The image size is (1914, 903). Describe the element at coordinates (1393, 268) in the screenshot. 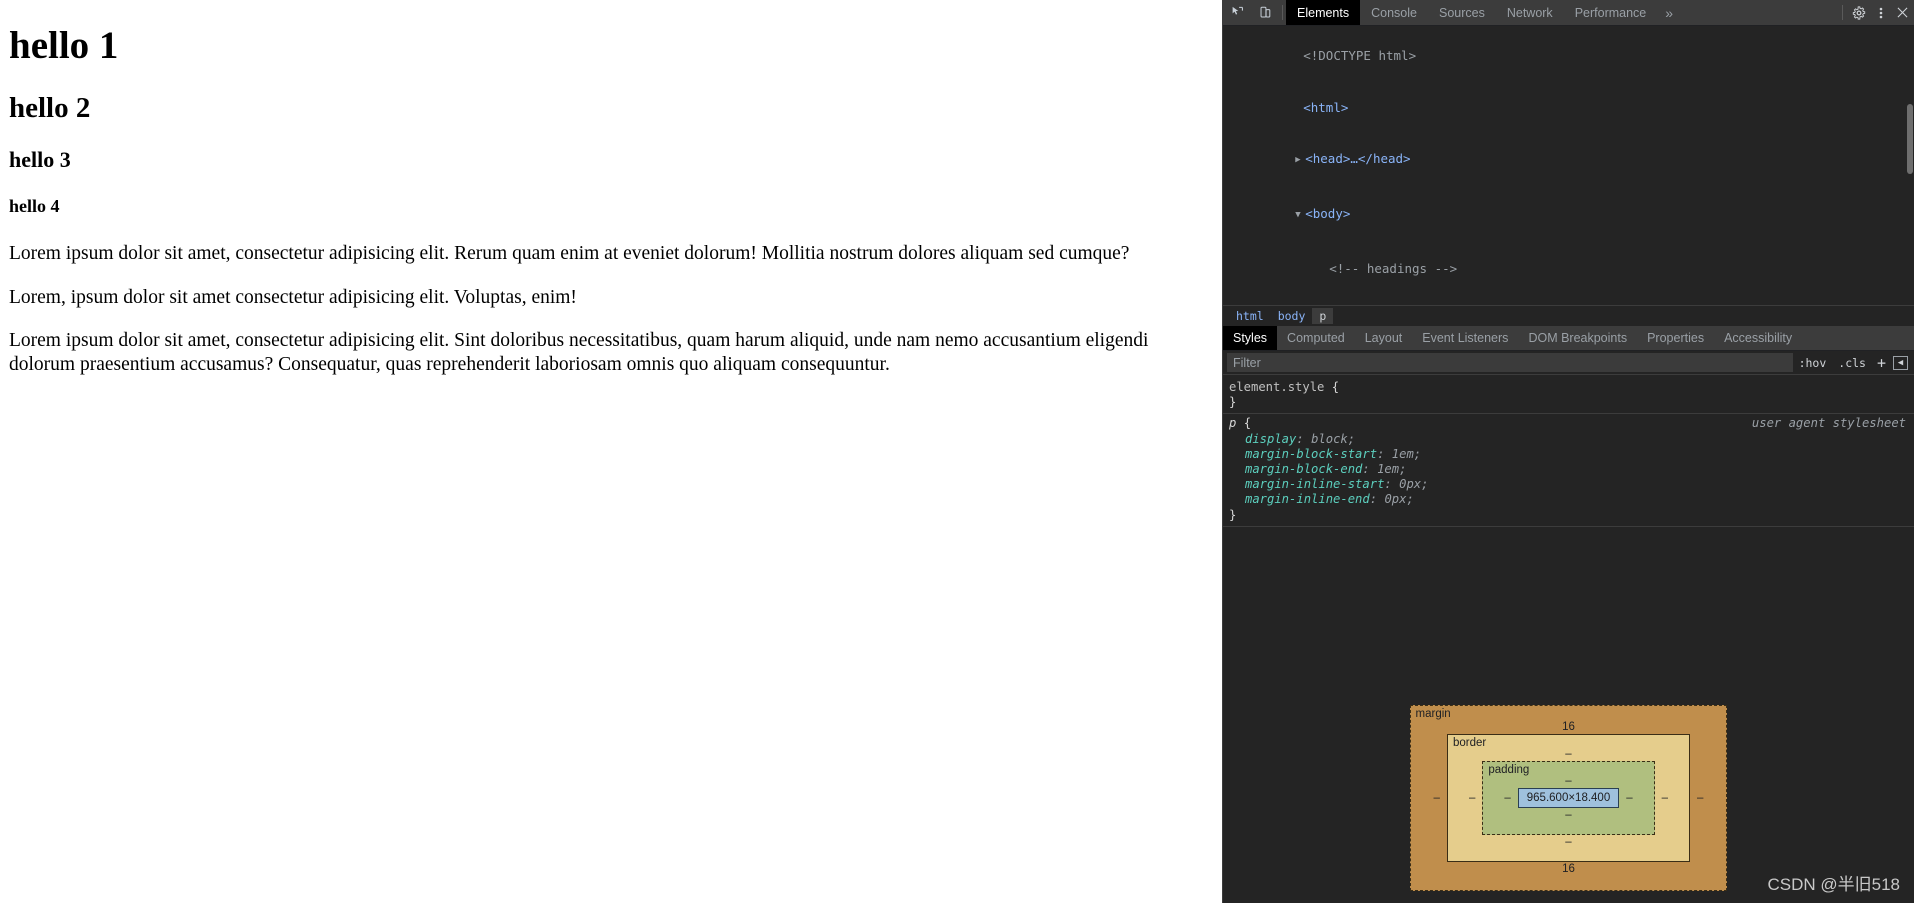

I see `dom-comment-headings: <!-- headings -->` at that location.